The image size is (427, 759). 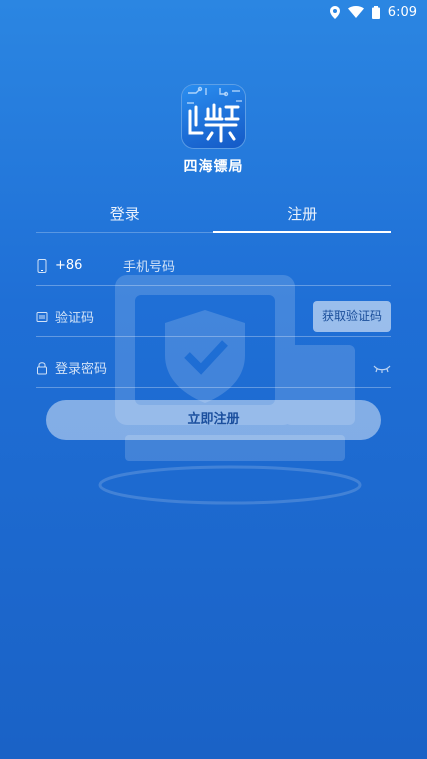 I want to click on password-input: 登录密码, so click(x=223, y=367).